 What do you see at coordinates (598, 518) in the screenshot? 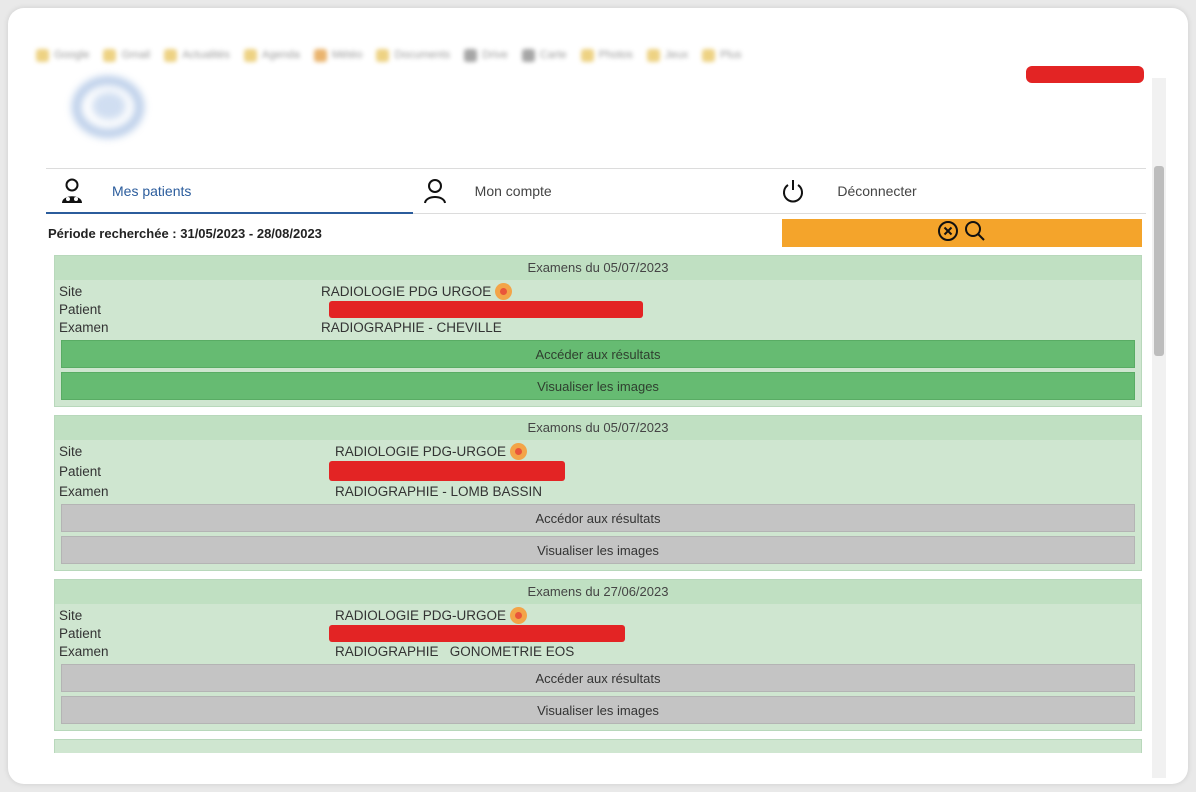
I see `access-results-button: Accédor aux résultats` at bounding box center [598, 518].